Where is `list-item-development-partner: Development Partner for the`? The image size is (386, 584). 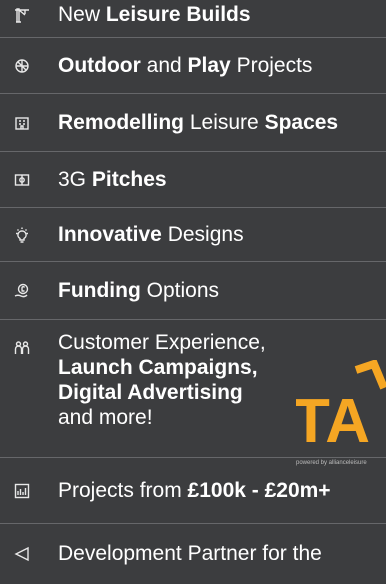
list-item-development-partner: Development Partner for the is located at coordinates (193, 554).